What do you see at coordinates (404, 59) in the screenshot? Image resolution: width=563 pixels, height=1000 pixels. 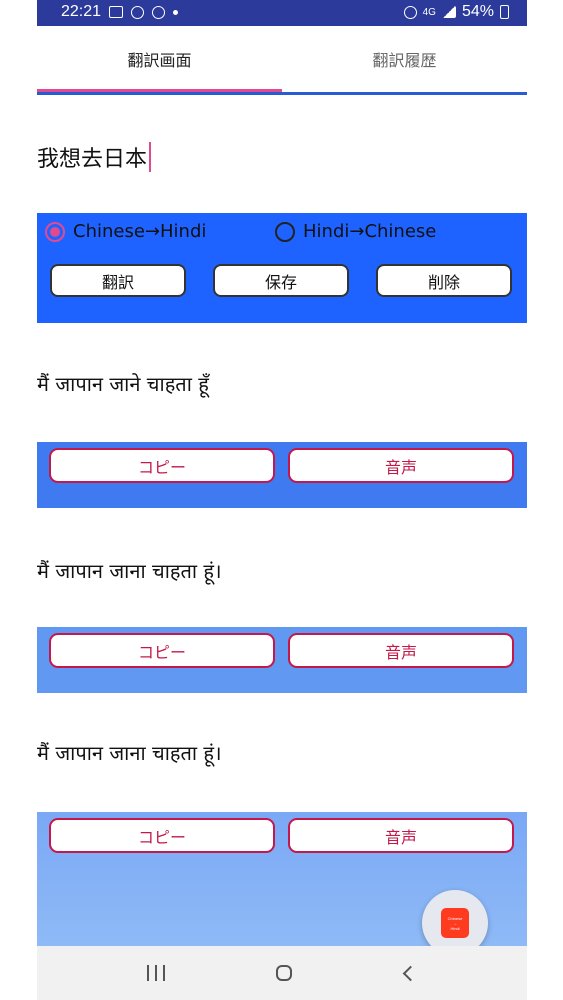 I see `tab-history: 翻訳履歴` at bounding box center [404, 59].